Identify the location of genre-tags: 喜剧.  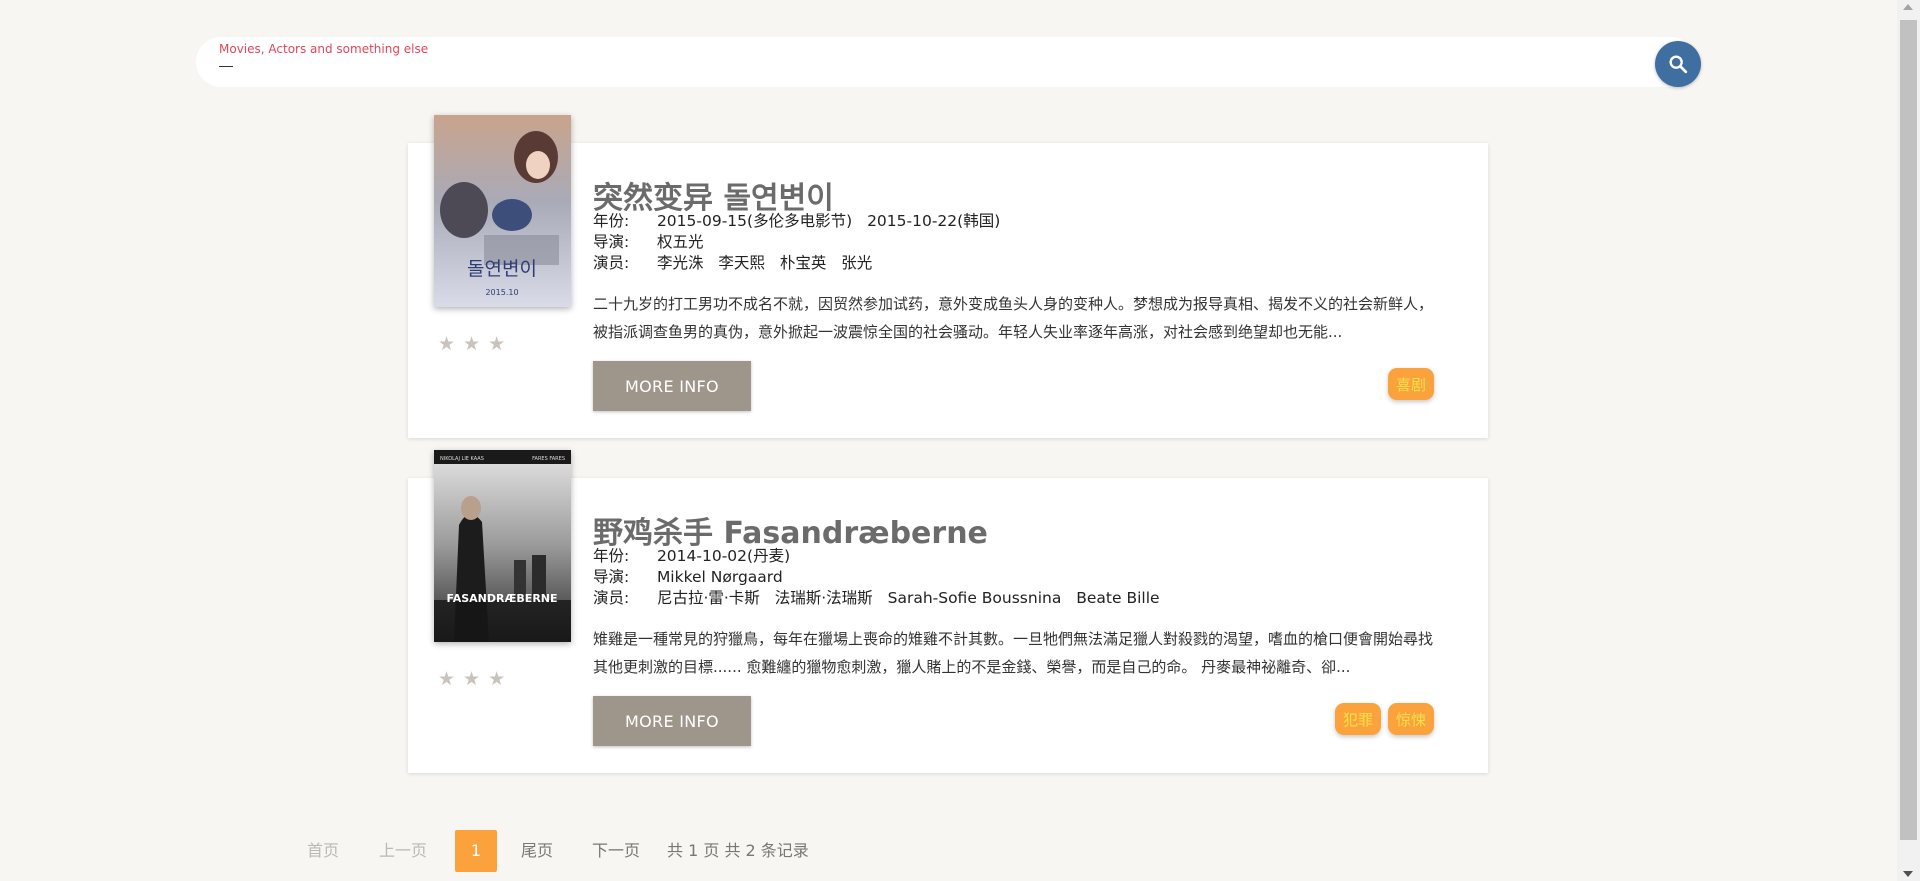
(1410, 384).